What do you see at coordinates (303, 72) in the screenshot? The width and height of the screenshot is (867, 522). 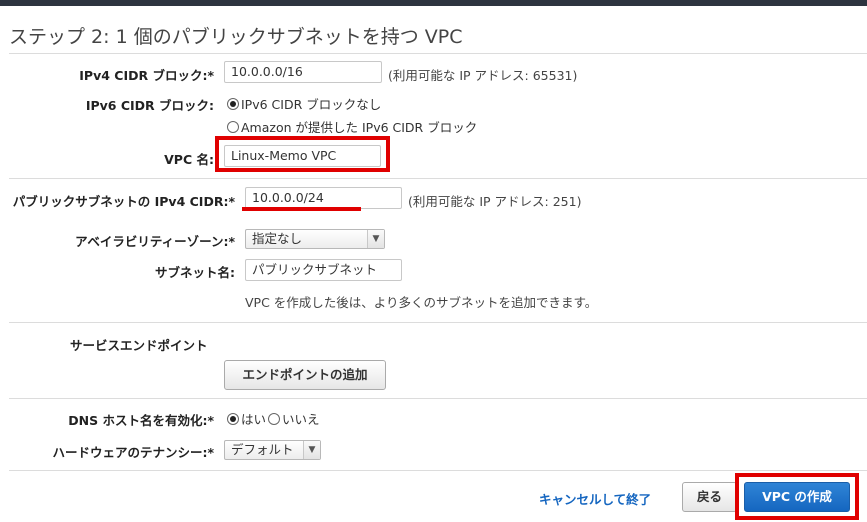 I see `ipv4-cidr-input: 10.0.0.0/16` at bounding box center [303, 72].